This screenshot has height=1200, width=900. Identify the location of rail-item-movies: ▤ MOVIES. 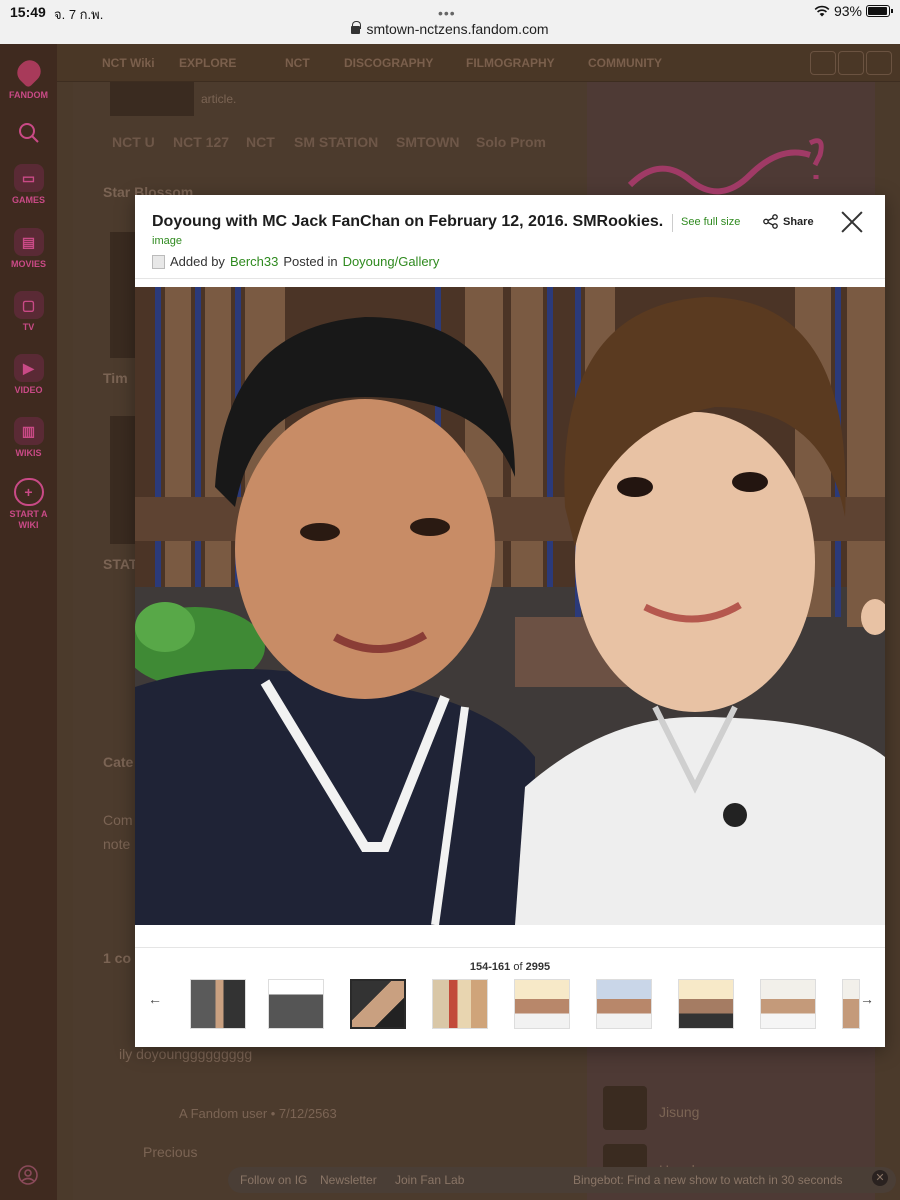
(28, 248).